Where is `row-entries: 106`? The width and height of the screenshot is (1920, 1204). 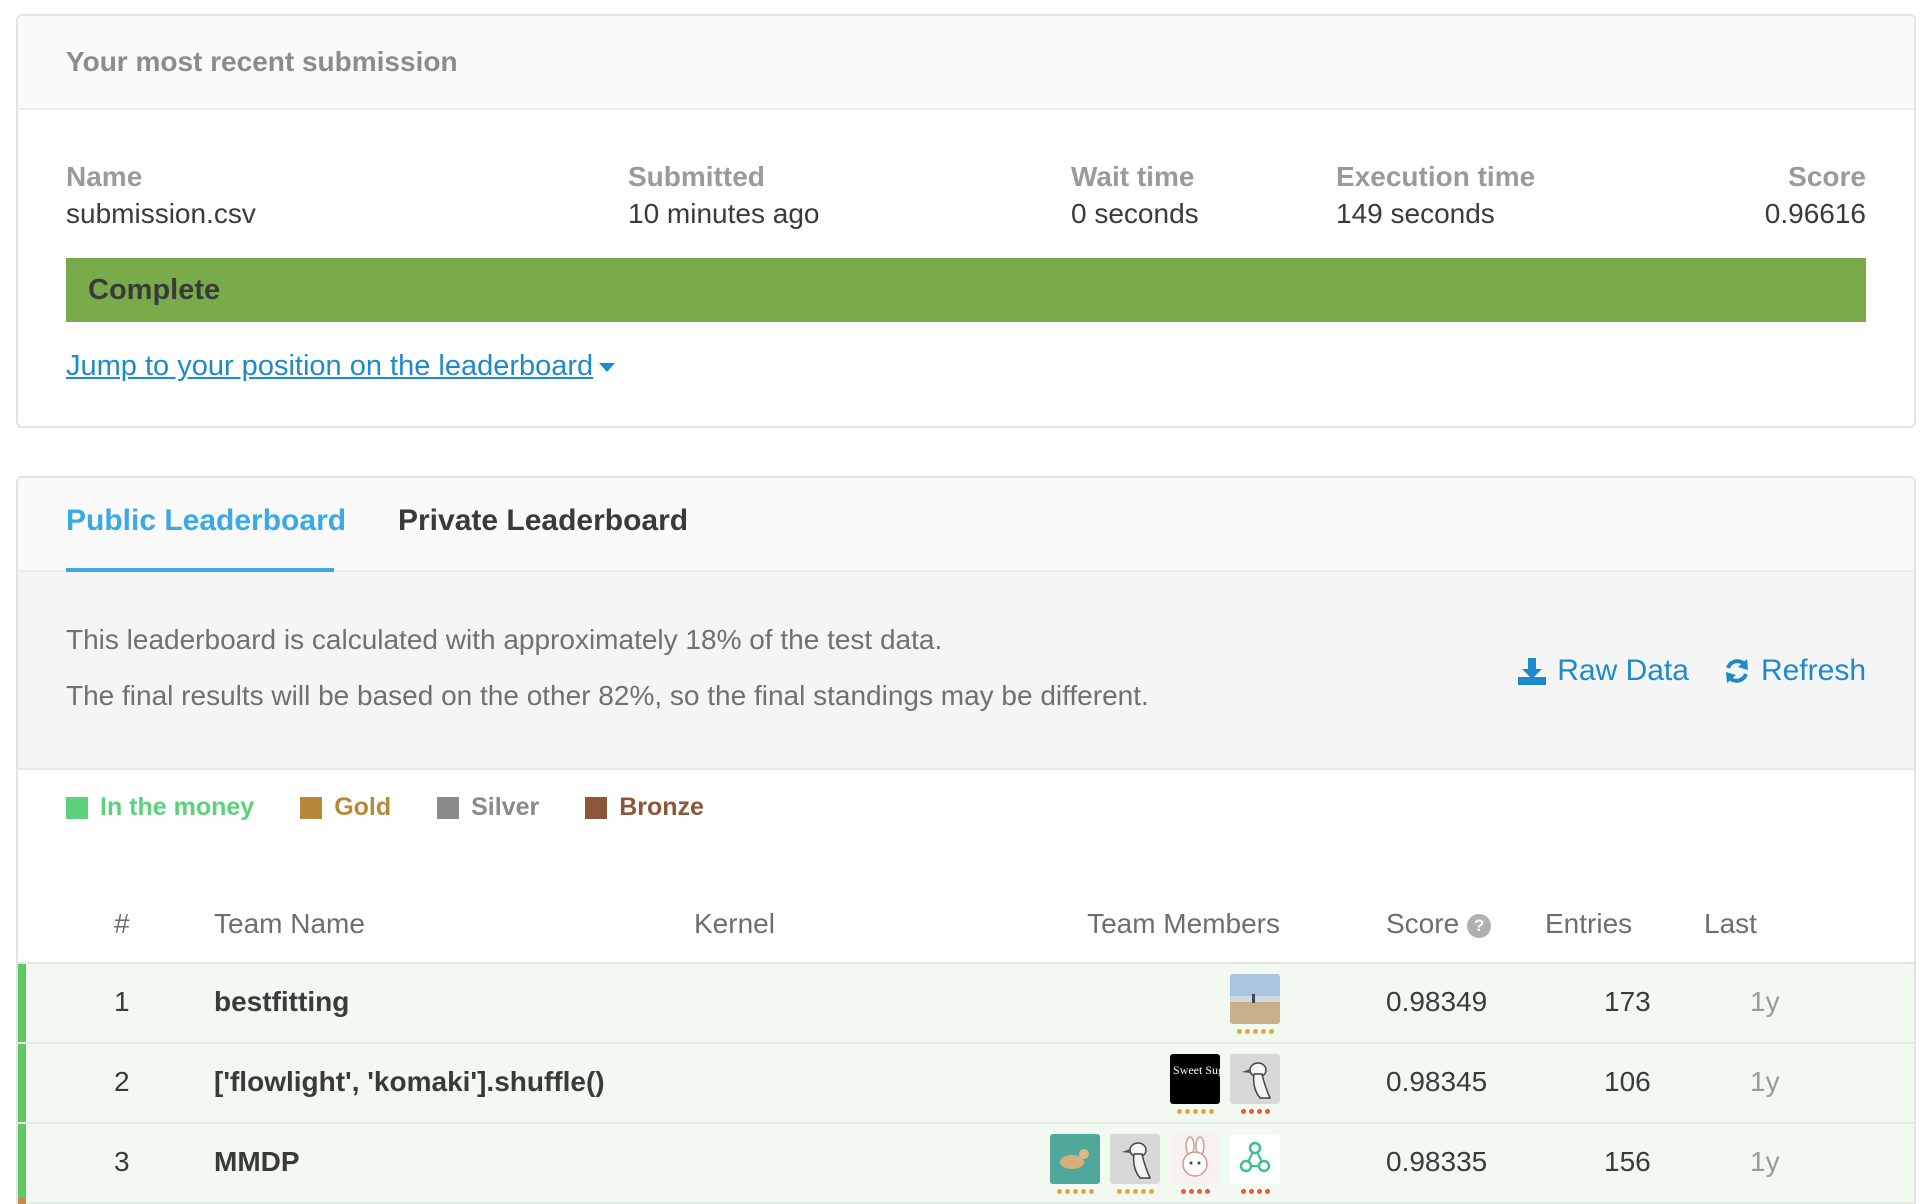 row-entries: 106 is located at coordinates (1627, 1081).